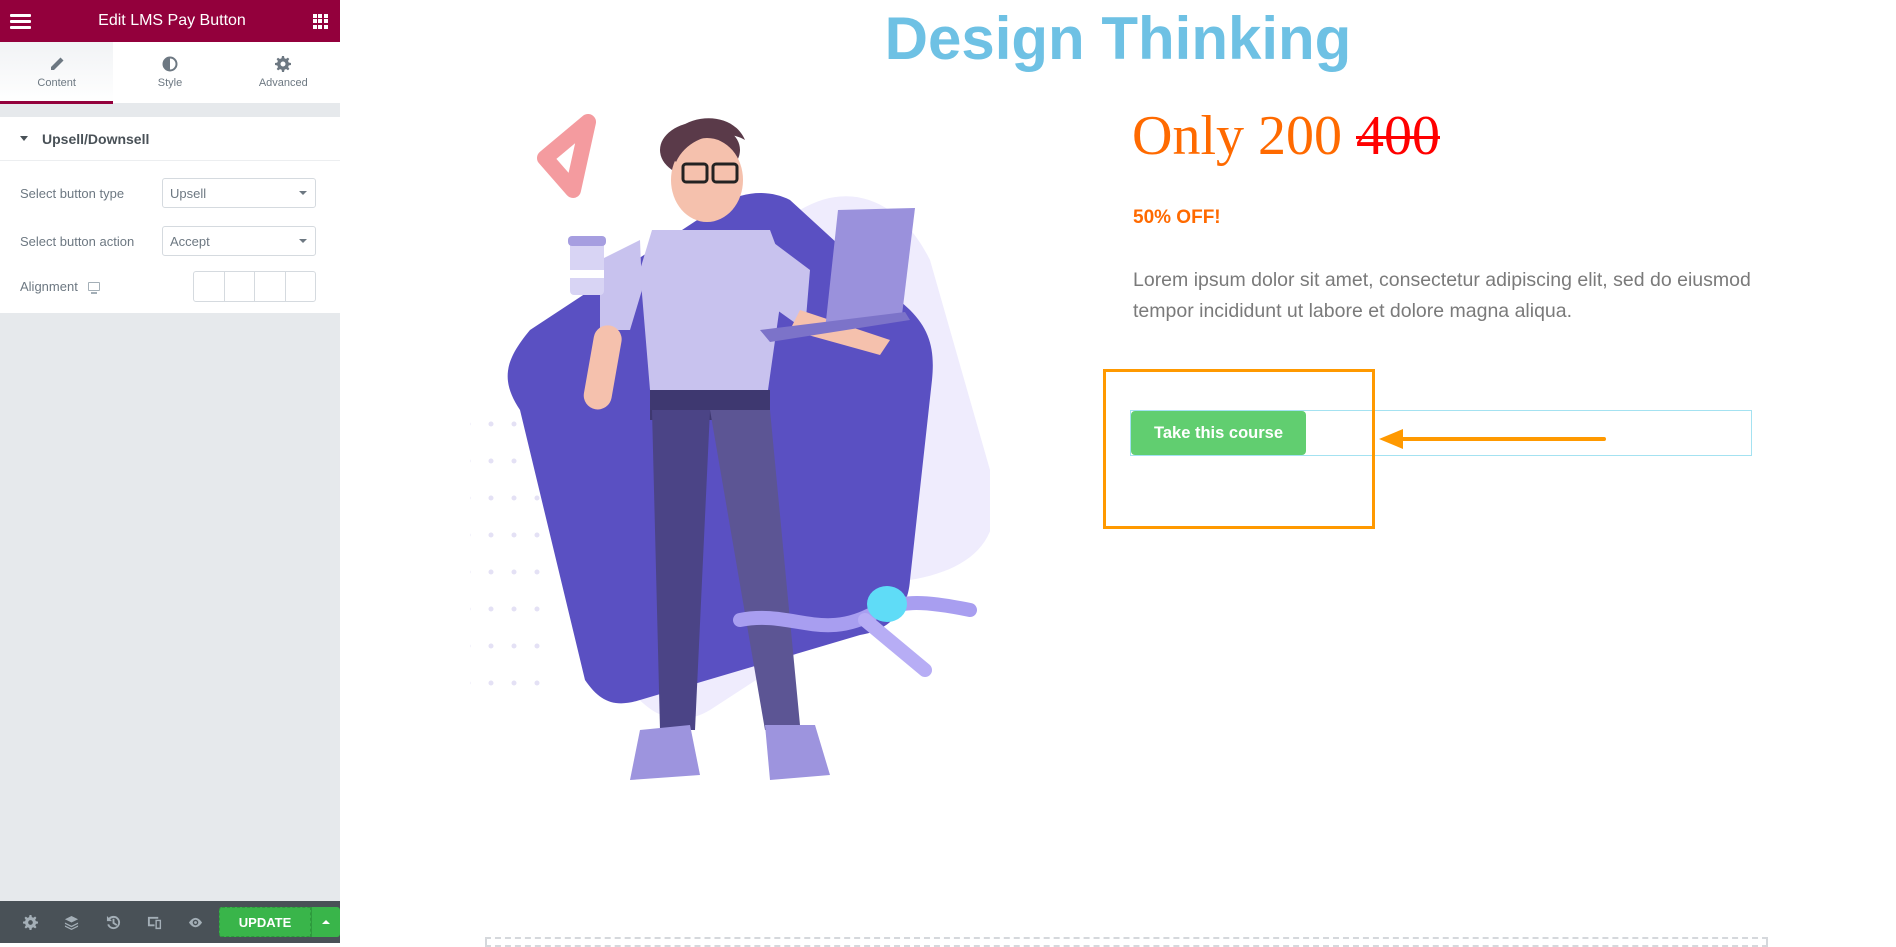 The height and width of the screenshot is (947, 1896). What do you see at coordinates (56, 83) in the screenshot?
I see `tab-content-label: Content` at bounding box center [56, 83].